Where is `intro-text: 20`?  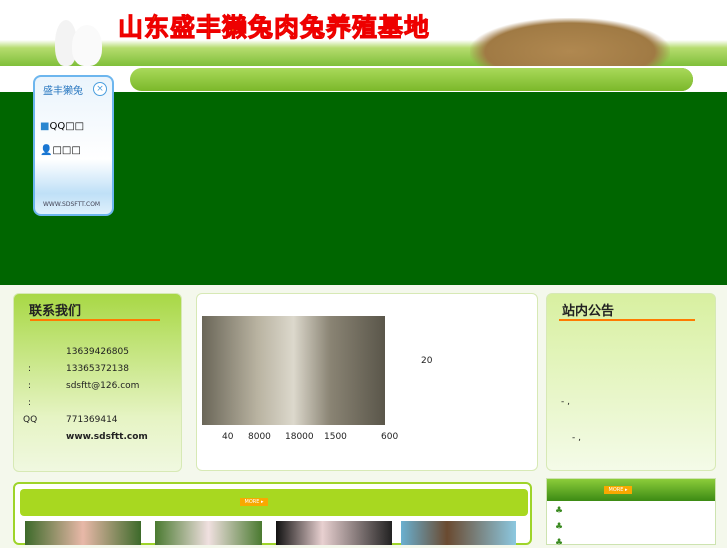
intro-text: 20 is located at coordinates (427, 361).